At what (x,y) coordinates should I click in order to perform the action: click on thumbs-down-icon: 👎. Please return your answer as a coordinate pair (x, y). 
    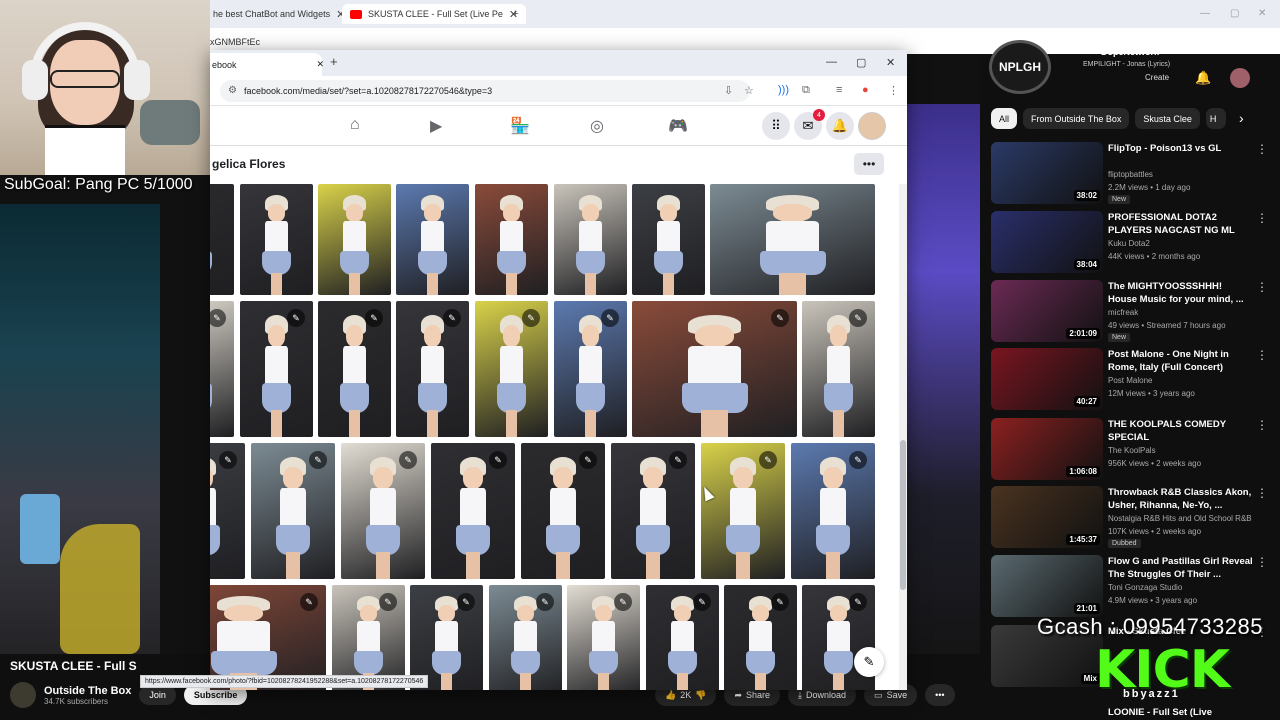
    Looking at the image, I should click on (700, 695).